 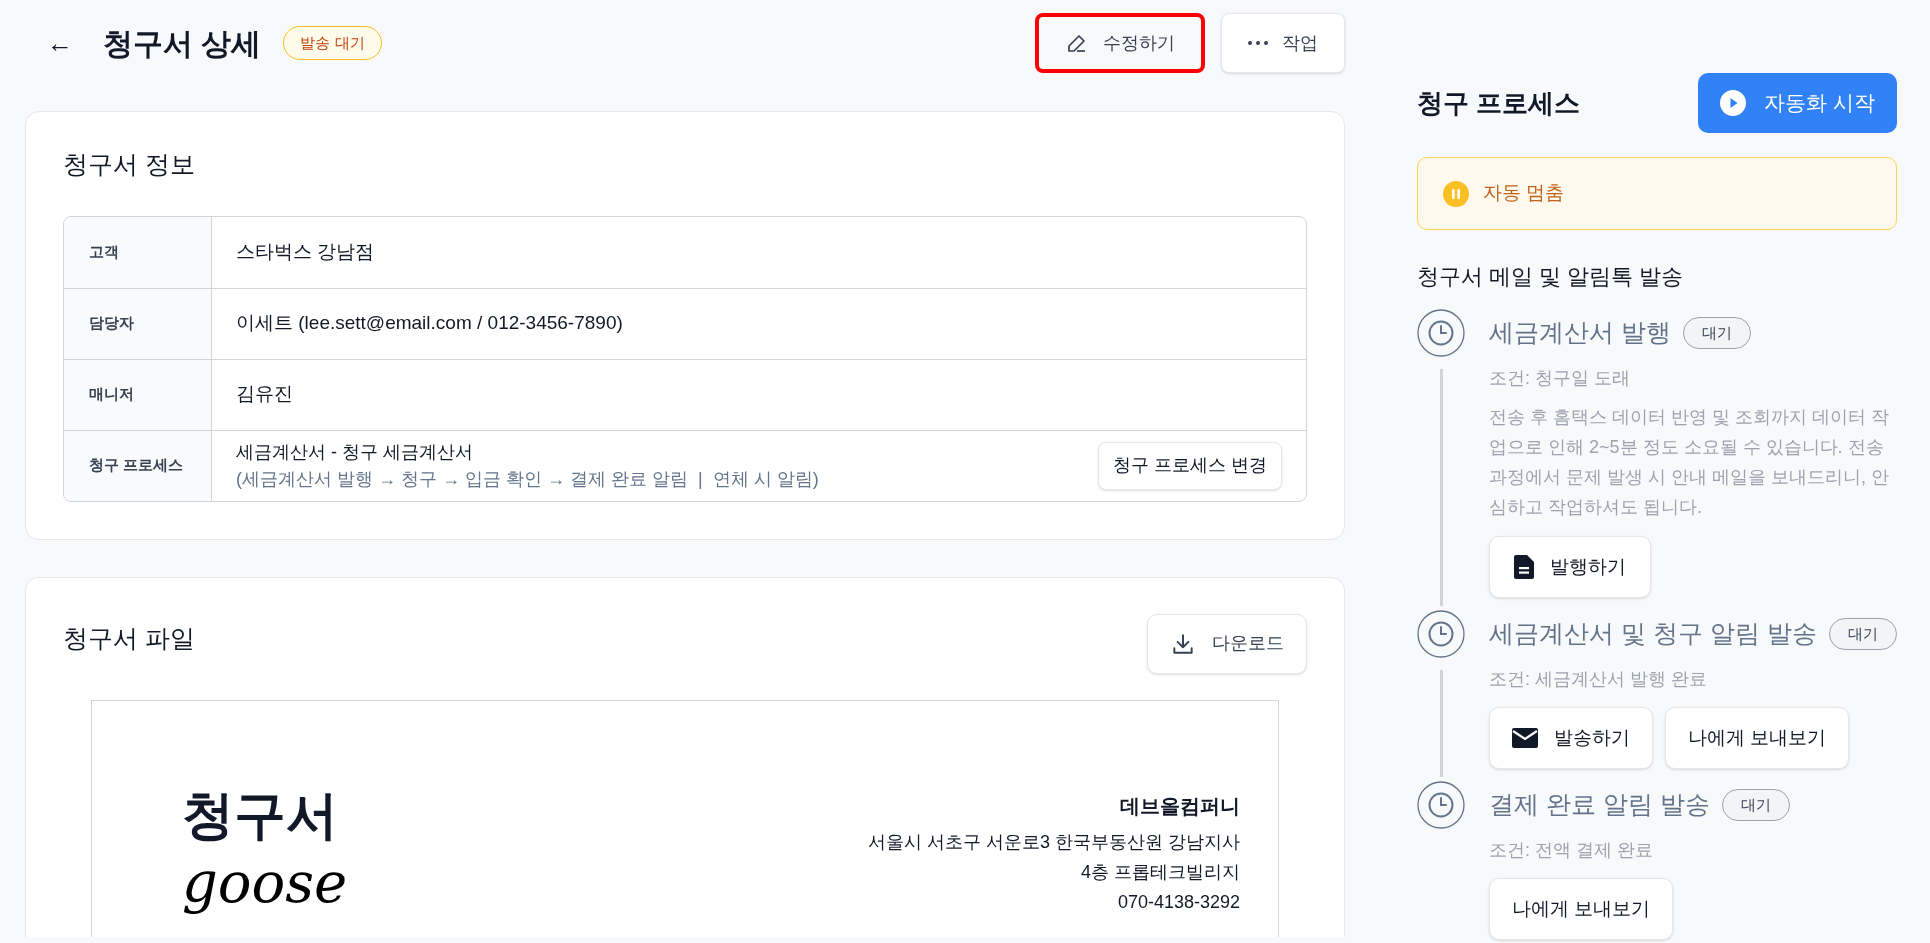 I want to click on step-title: 세금계산서 및 청구 알림 발송, so click(x=1653, y=634).